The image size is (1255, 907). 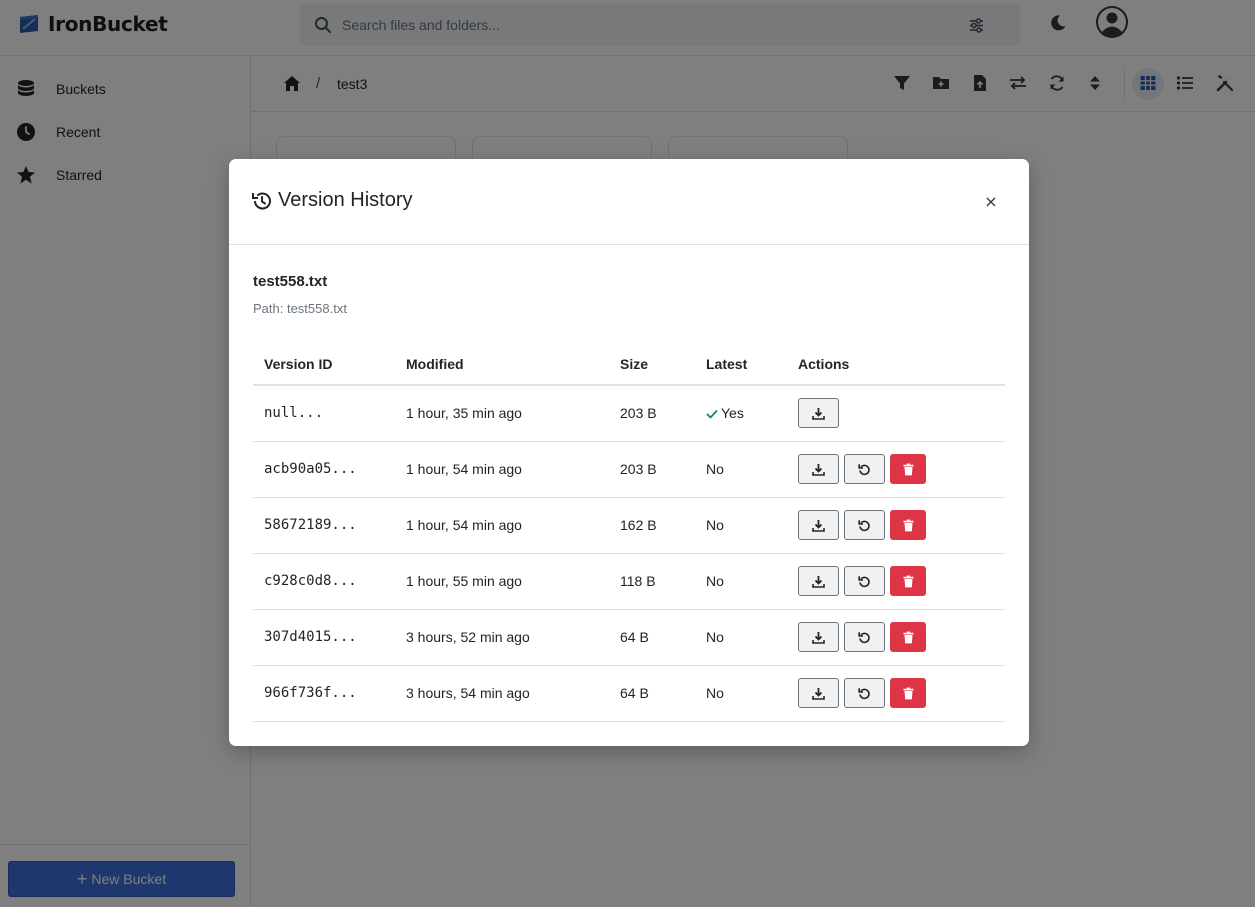 I want to click on table-row: acb90a05... 1 hour, 54 min ago 203 B No, so click(x=629, y=469).